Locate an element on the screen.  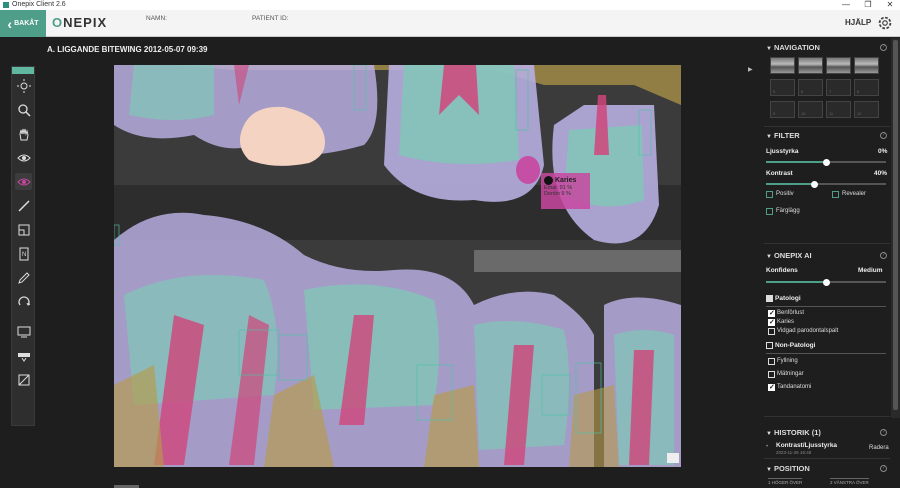
ai-overlay-icon is located at coordinates (23, 181).